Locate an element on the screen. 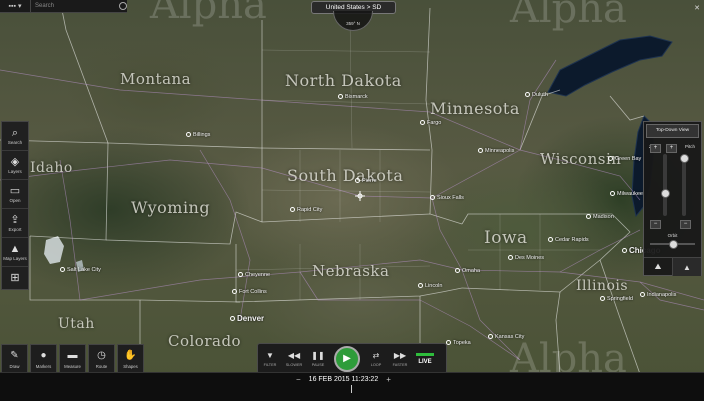 The height and width of the screenshot is (401, 704). draw-button: ✎ Draw is located at coordinates (14, 359).